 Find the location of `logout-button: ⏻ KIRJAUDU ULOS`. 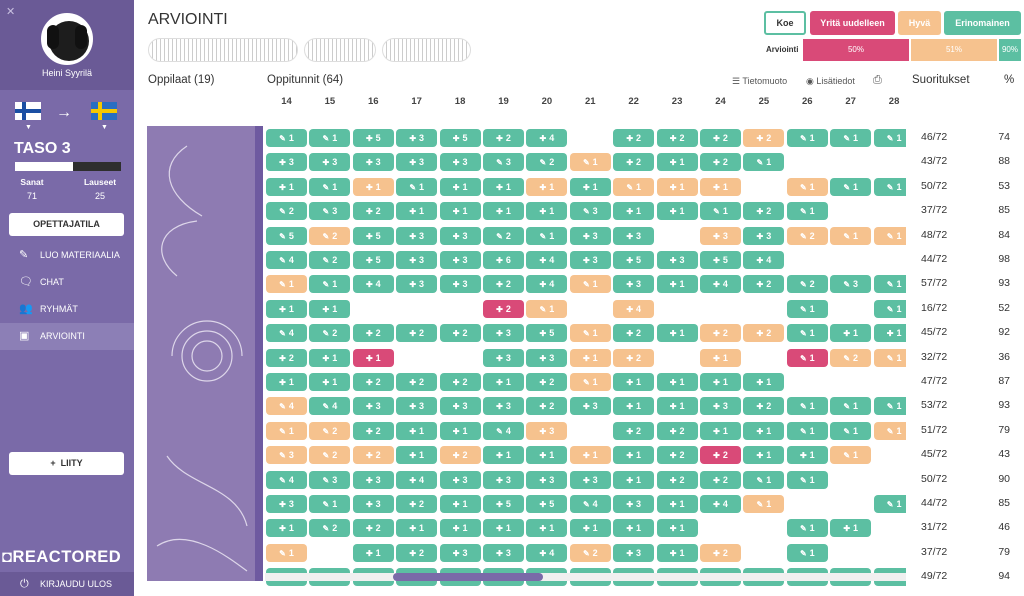

logout-button: ⏻ KIRJAUDU ULOS is located at coordinates (67, 584).